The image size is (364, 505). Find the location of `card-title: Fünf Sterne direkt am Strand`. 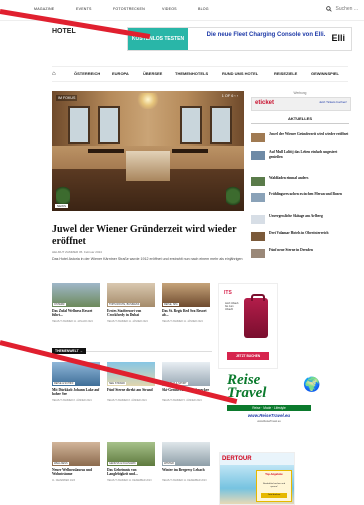

card-title: Fünf Sterne direkt am Strand is located at coordinates (130, 390).